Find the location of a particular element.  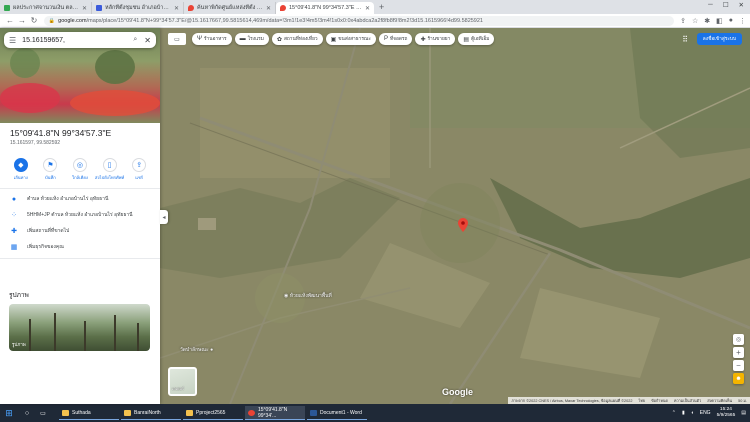

poi-marker-label: วัดป่าลักษณะ ● is located at coordinates (196, 350).